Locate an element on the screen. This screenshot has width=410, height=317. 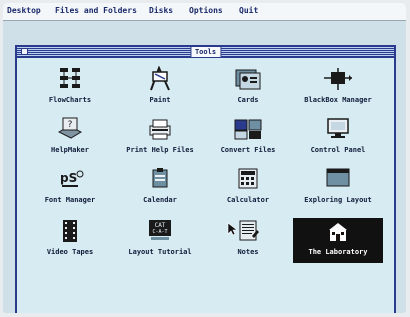
tool-helpmaker: ? HelpMaker is located at coordinates (70, 138).